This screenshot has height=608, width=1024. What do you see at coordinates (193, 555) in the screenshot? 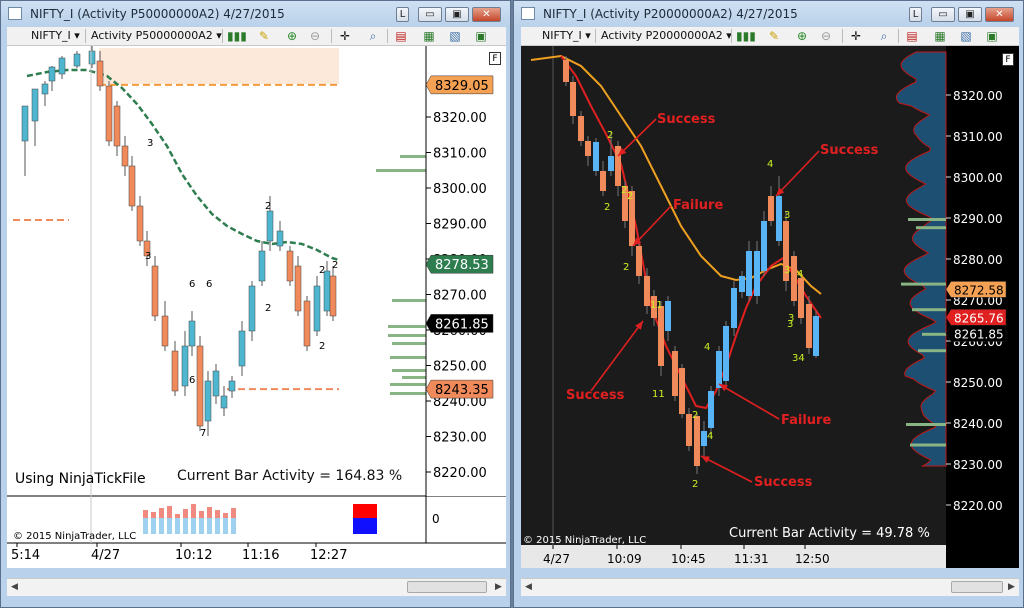
I see `time-tick-label: 10:12` at bounding box center [193, 555].